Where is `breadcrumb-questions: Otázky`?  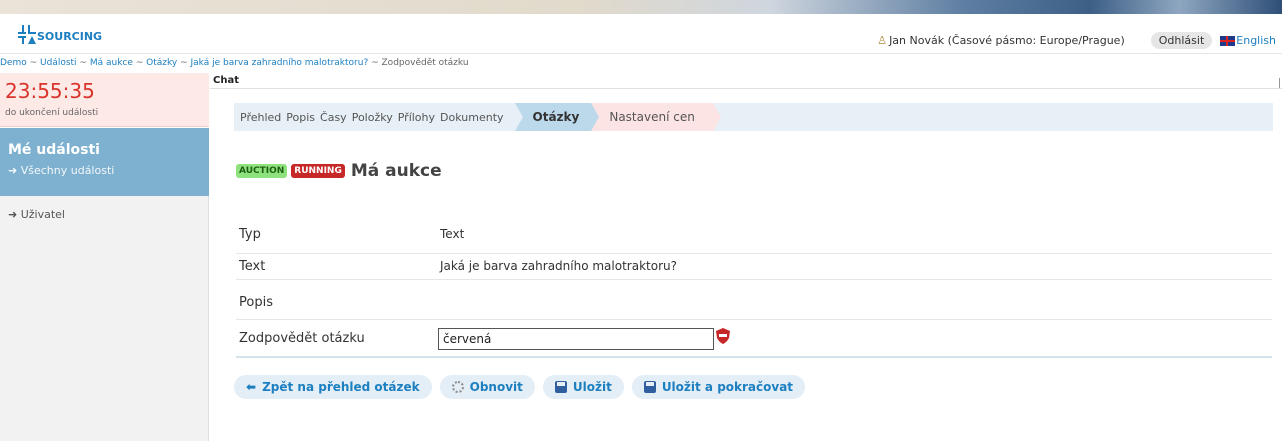 breadcrumb-questions: Otázky is located at coordinates (161, 63).